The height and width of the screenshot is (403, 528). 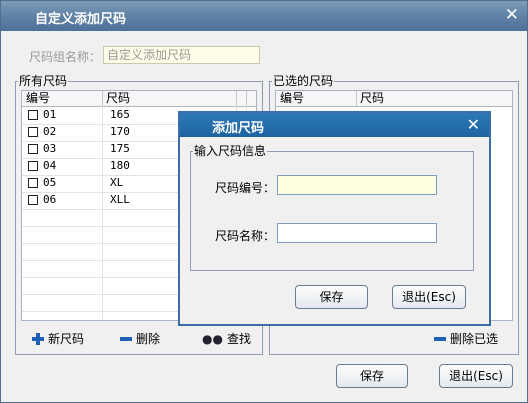 What do you see at coordinates (429, 297) in the screenshot?
I see `dialog-exit-button: 退出(Esc)` at bounding box center [429, 297].